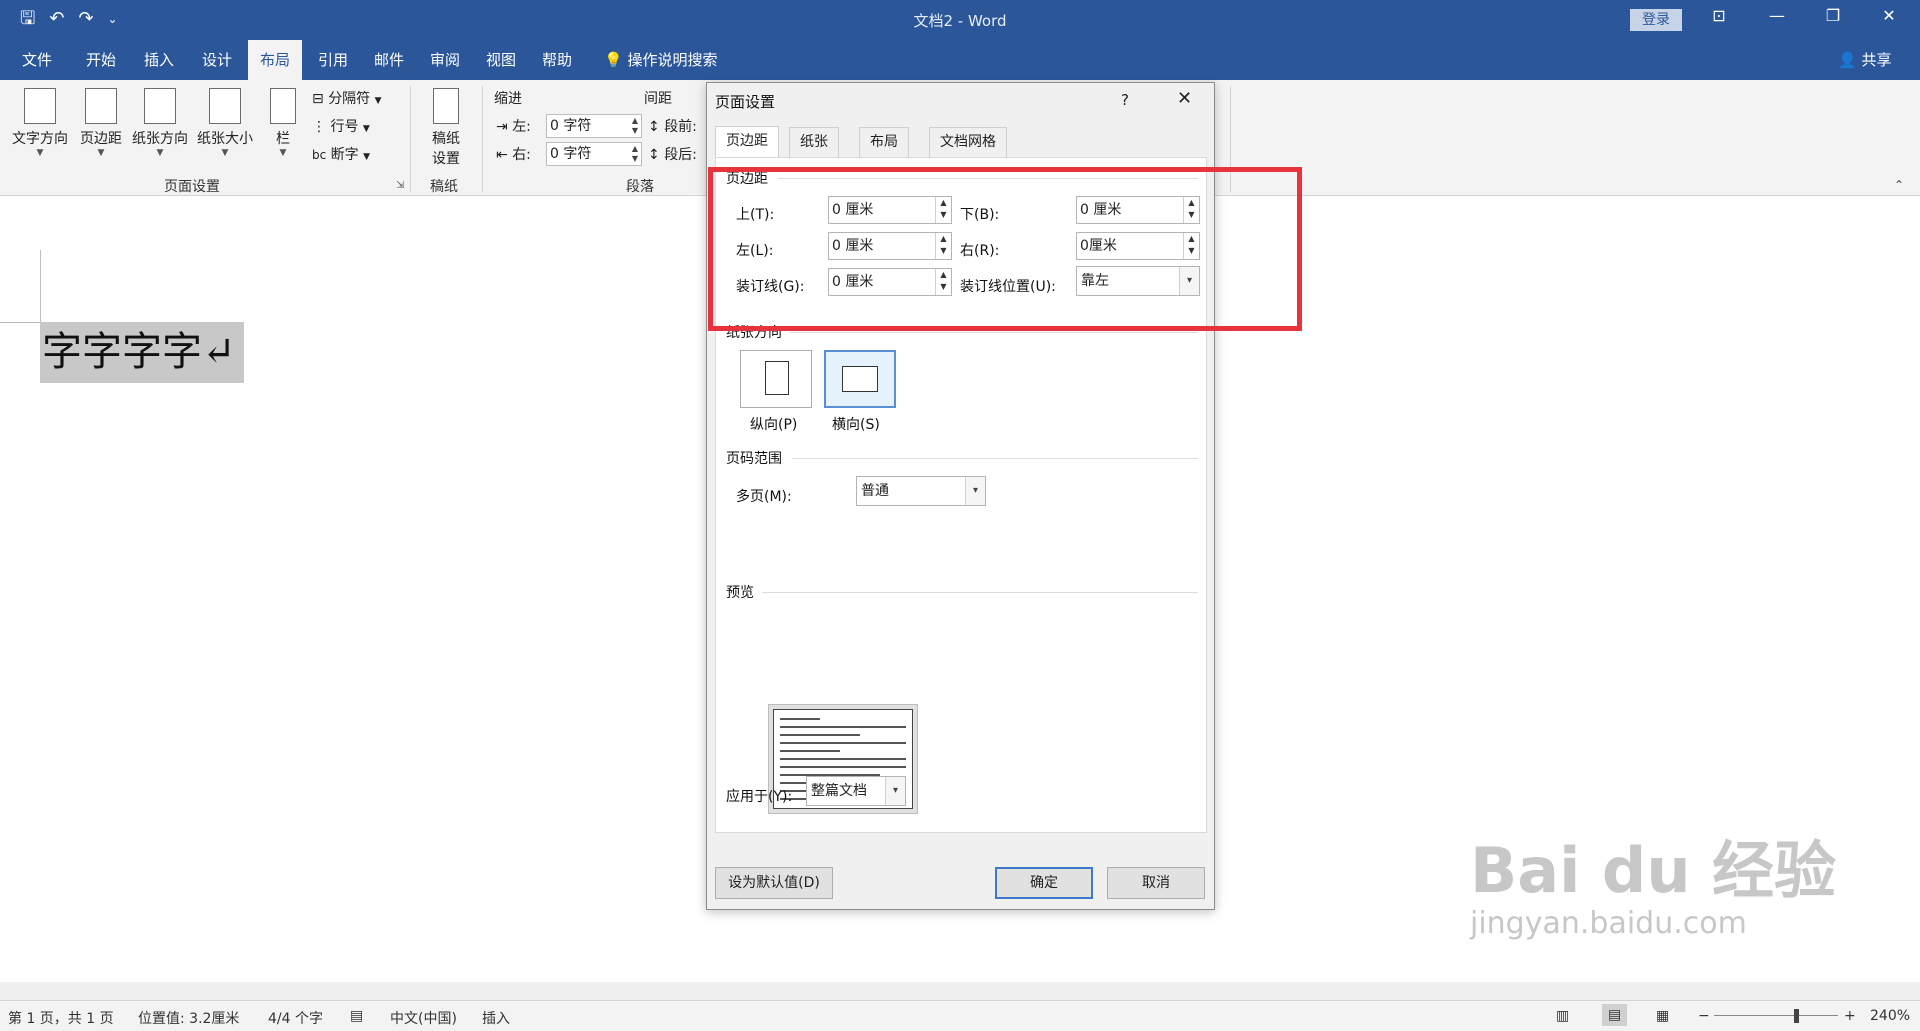 The image size is (1920, 1031). I want to click on insert-mode: 插入, so click(496, 1018).